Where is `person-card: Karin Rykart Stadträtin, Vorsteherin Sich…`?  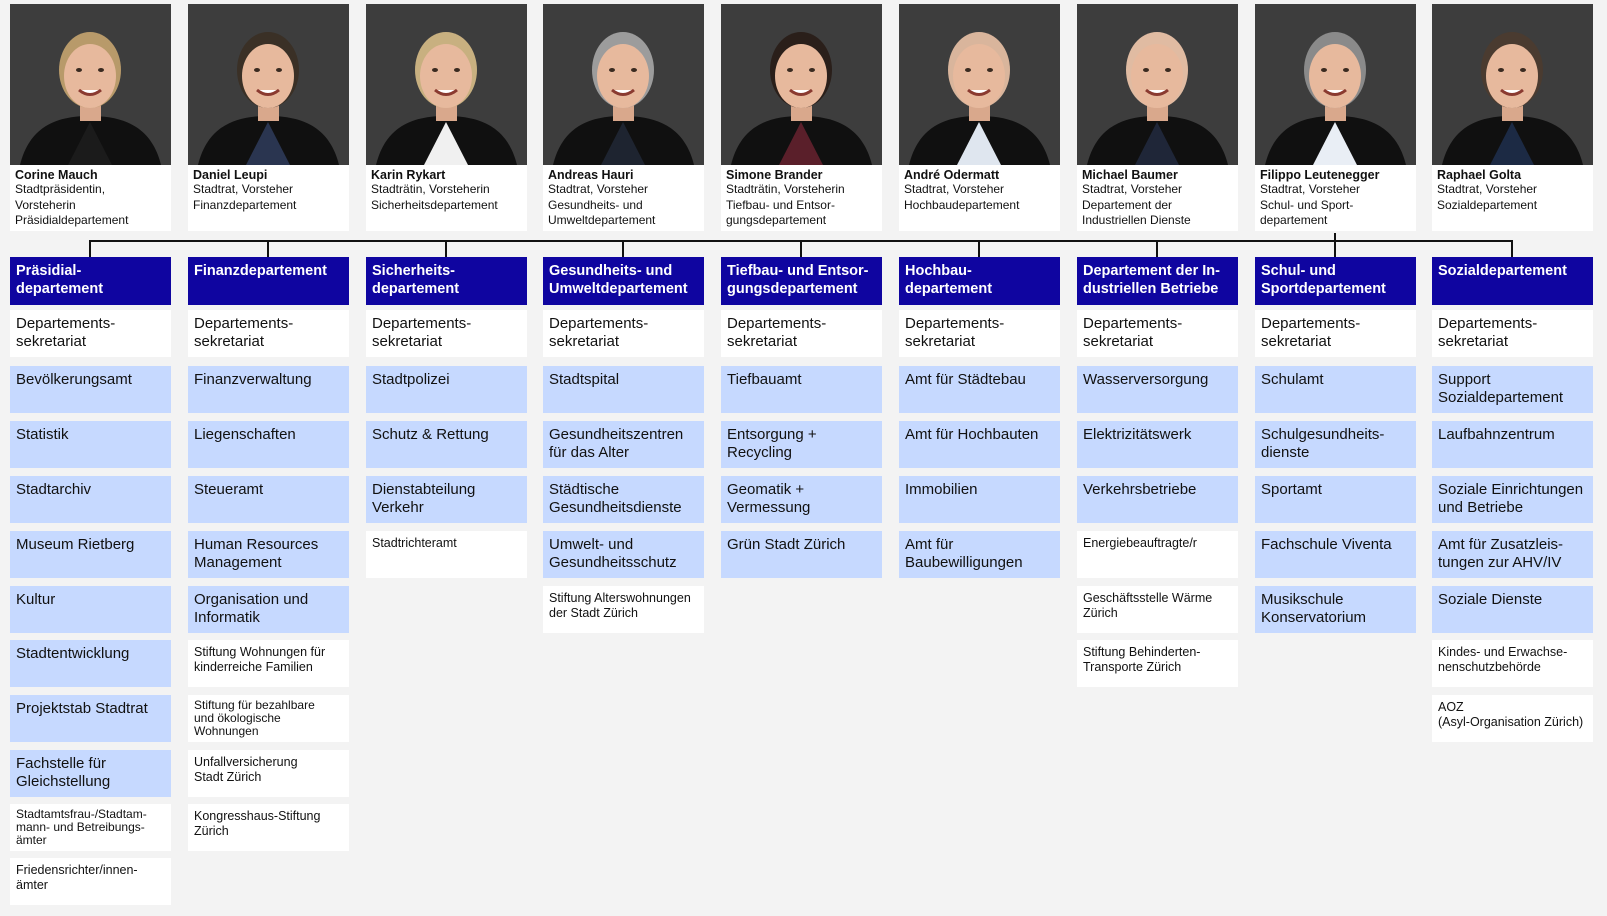
person-card: Karin Rykart Stadträtin, Vorsteherin Sich… is located at coordinates (446, 198).